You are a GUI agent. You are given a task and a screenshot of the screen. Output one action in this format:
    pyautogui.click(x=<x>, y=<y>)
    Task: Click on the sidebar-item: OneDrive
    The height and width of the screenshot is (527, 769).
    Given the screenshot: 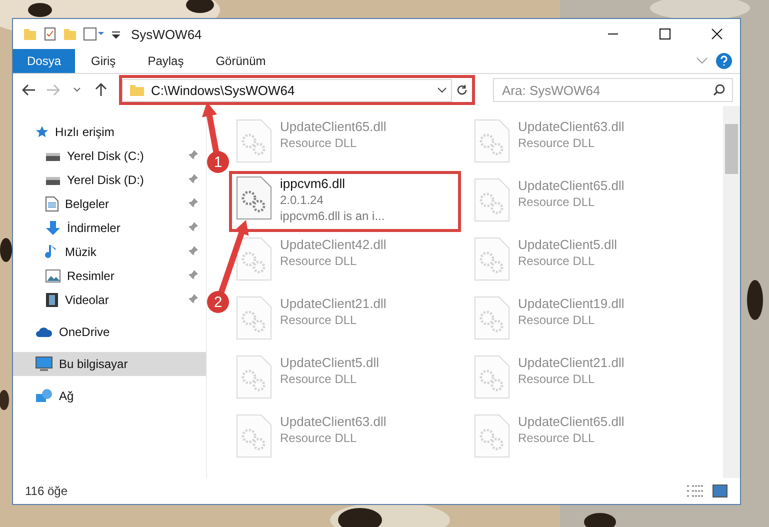 What is the action you would take?
    pyautogui.click(x=109, y=332)
    